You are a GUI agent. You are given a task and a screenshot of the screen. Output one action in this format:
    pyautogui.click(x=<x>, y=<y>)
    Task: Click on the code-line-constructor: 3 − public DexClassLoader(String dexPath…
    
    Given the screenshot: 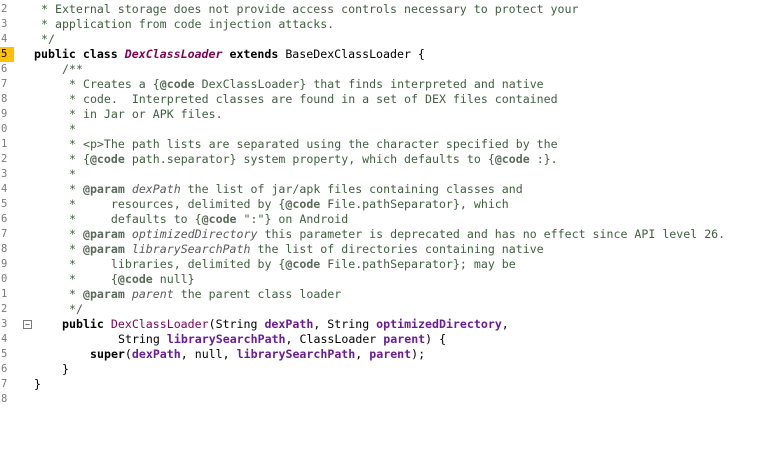 What is the action you would take?
    pyautogui.click(x=385, y=324)
    